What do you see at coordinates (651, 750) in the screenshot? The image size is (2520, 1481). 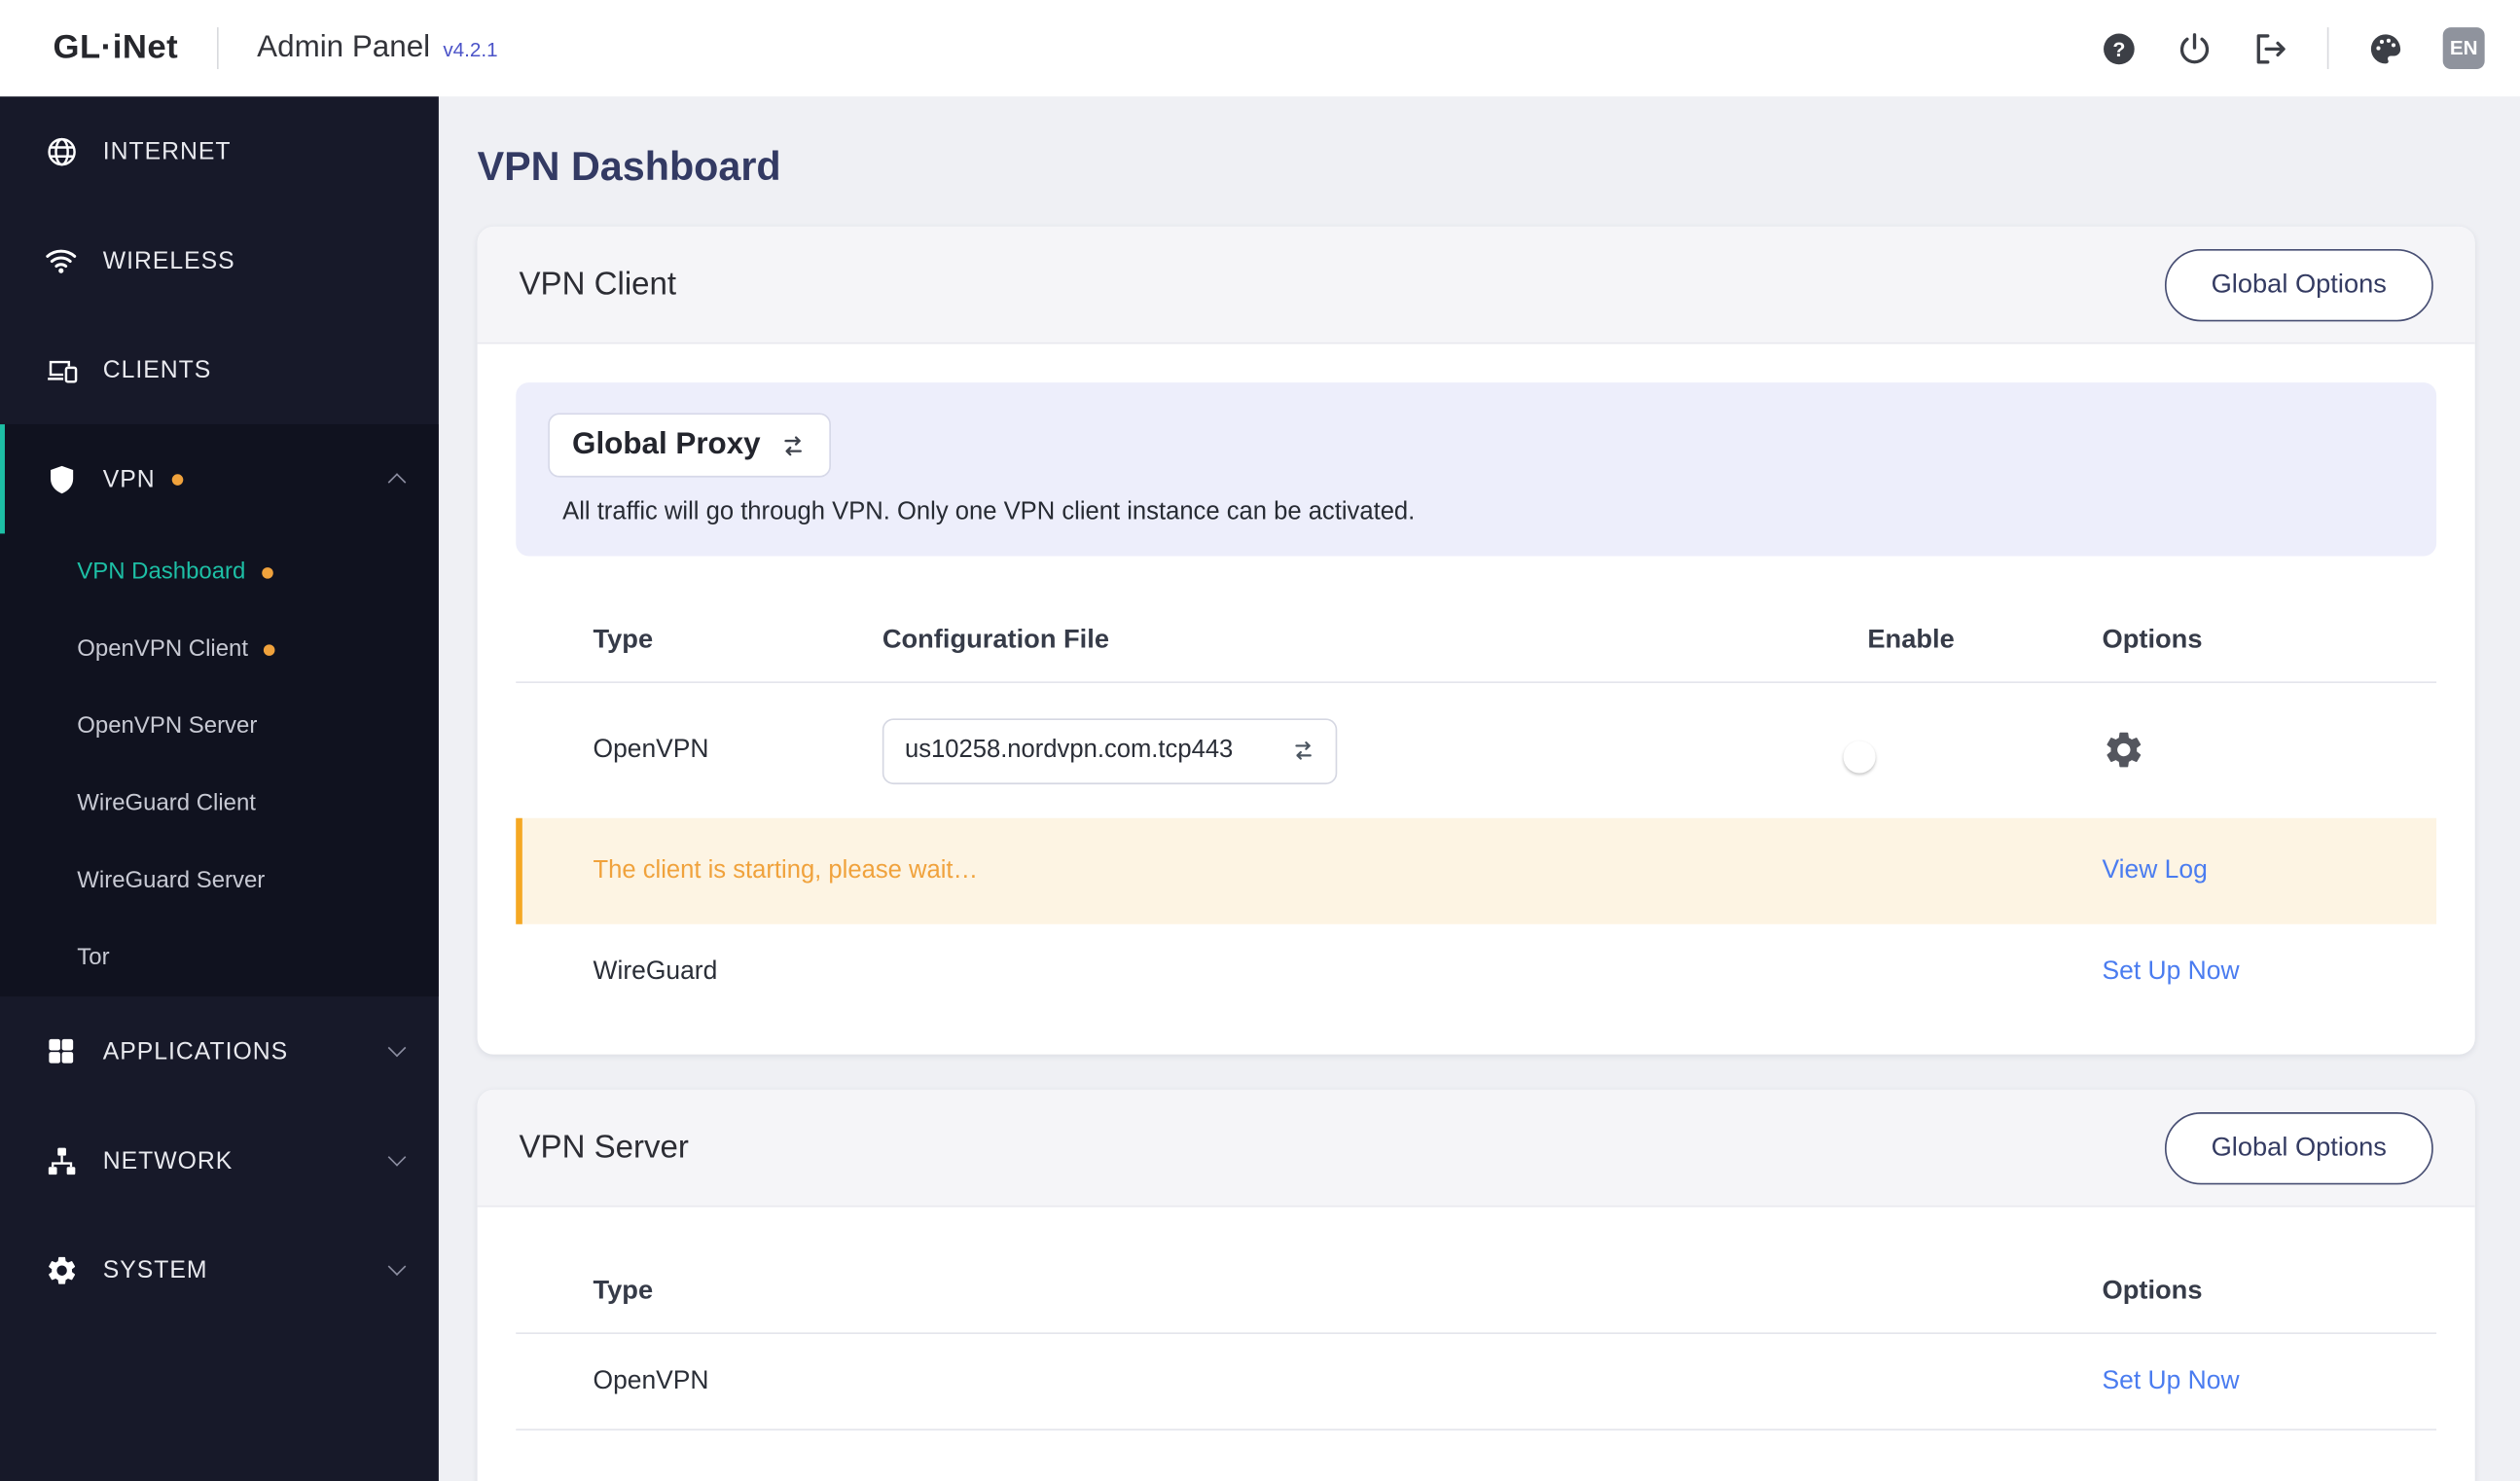 I see `openvpn-type-label: OpenVPN` at bounding box center [651, 750].